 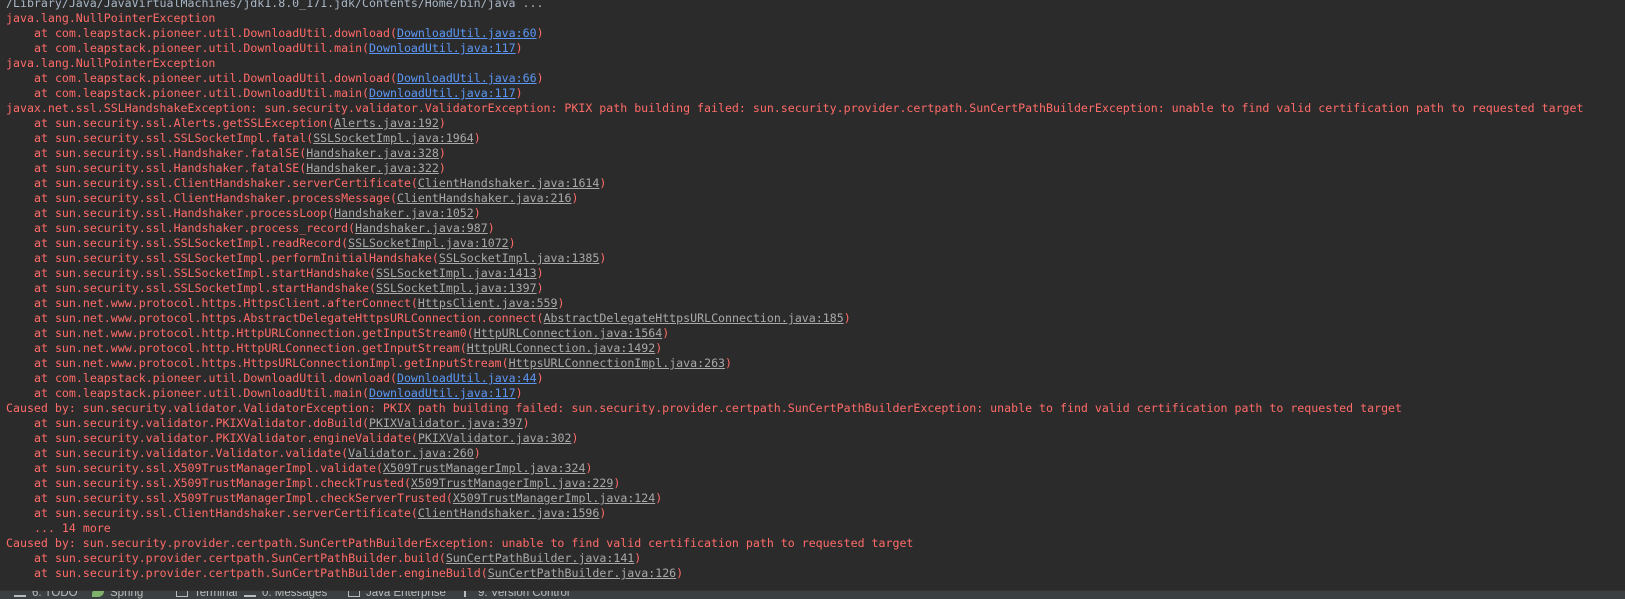 I want to click on source-file-link: SunCertPathBuilder.java:141, so click(x=540, y=558).